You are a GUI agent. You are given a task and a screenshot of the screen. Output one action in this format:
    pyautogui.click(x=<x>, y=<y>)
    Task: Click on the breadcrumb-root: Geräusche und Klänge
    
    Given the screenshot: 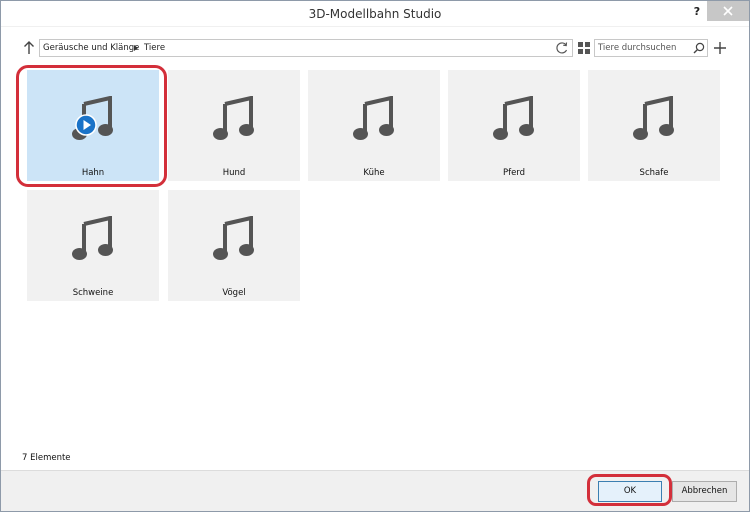 What is the action you would take?
    pyautogui.click(x=91, y=48)
    